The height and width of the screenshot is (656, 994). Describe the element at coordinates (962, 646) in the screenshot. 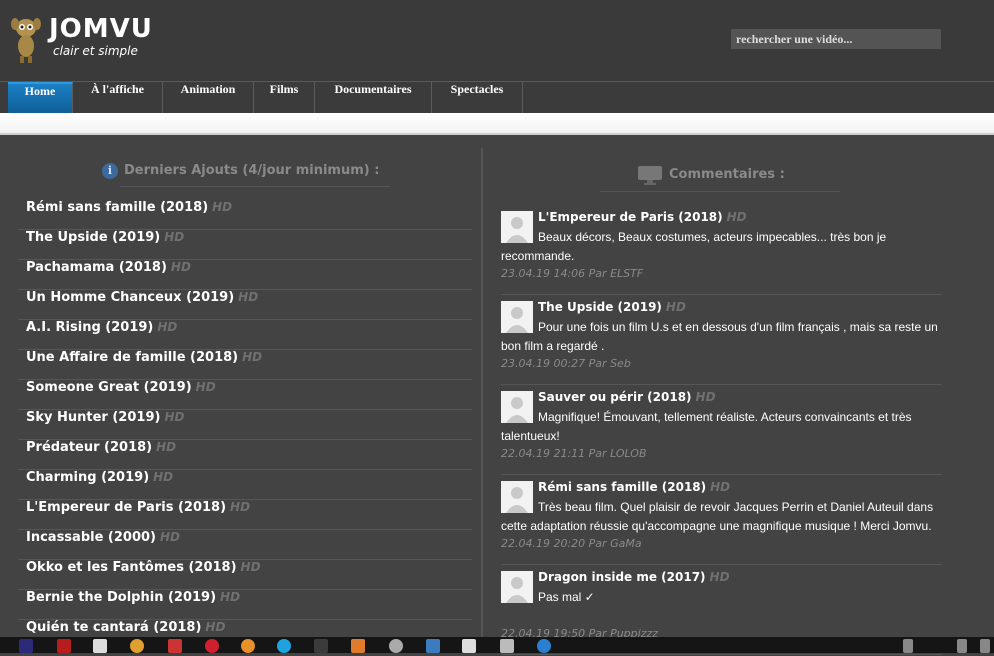

I see `battery-icon` at that location.